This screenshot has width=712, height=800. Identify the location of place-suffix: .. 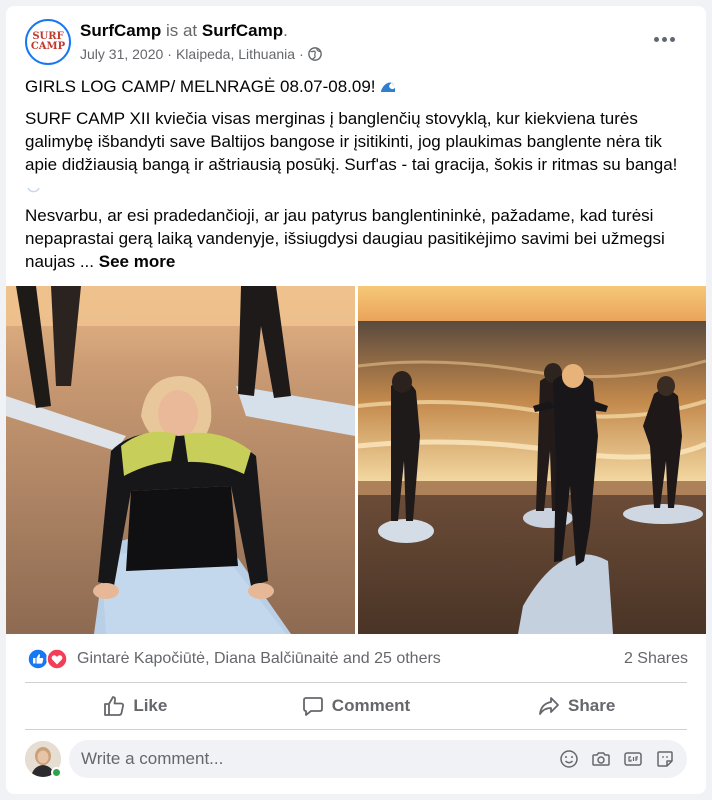
(285, 30).